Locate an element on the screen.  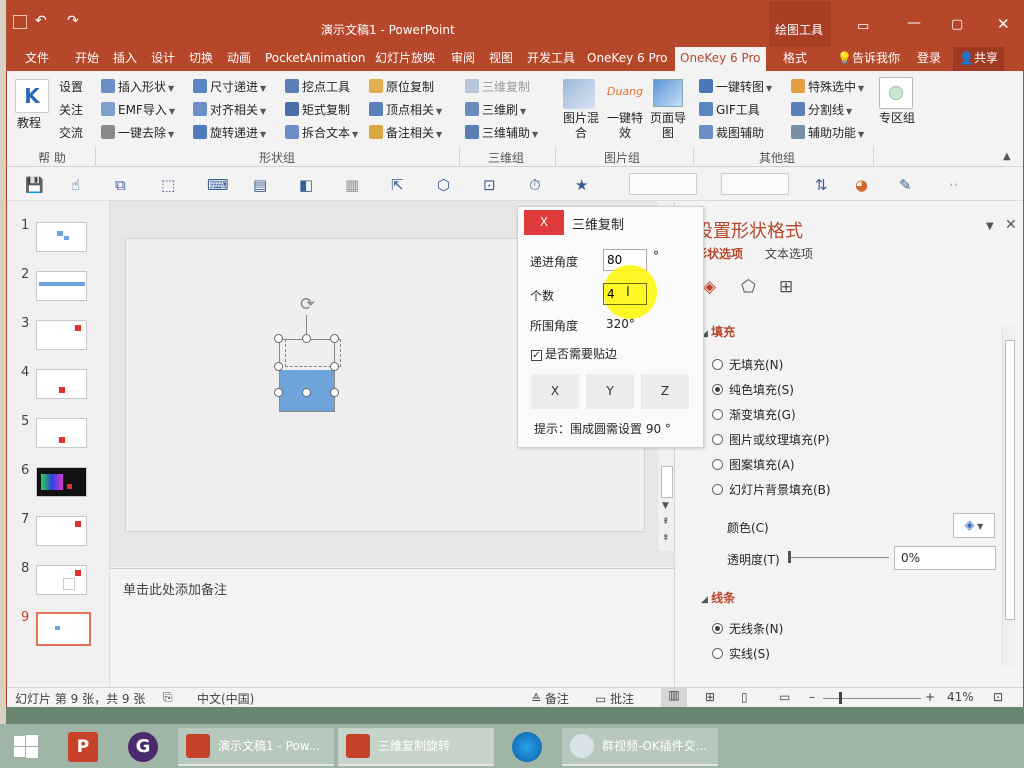
color-picker-button: ◈ ▼ is located at coordinates (974, 525).